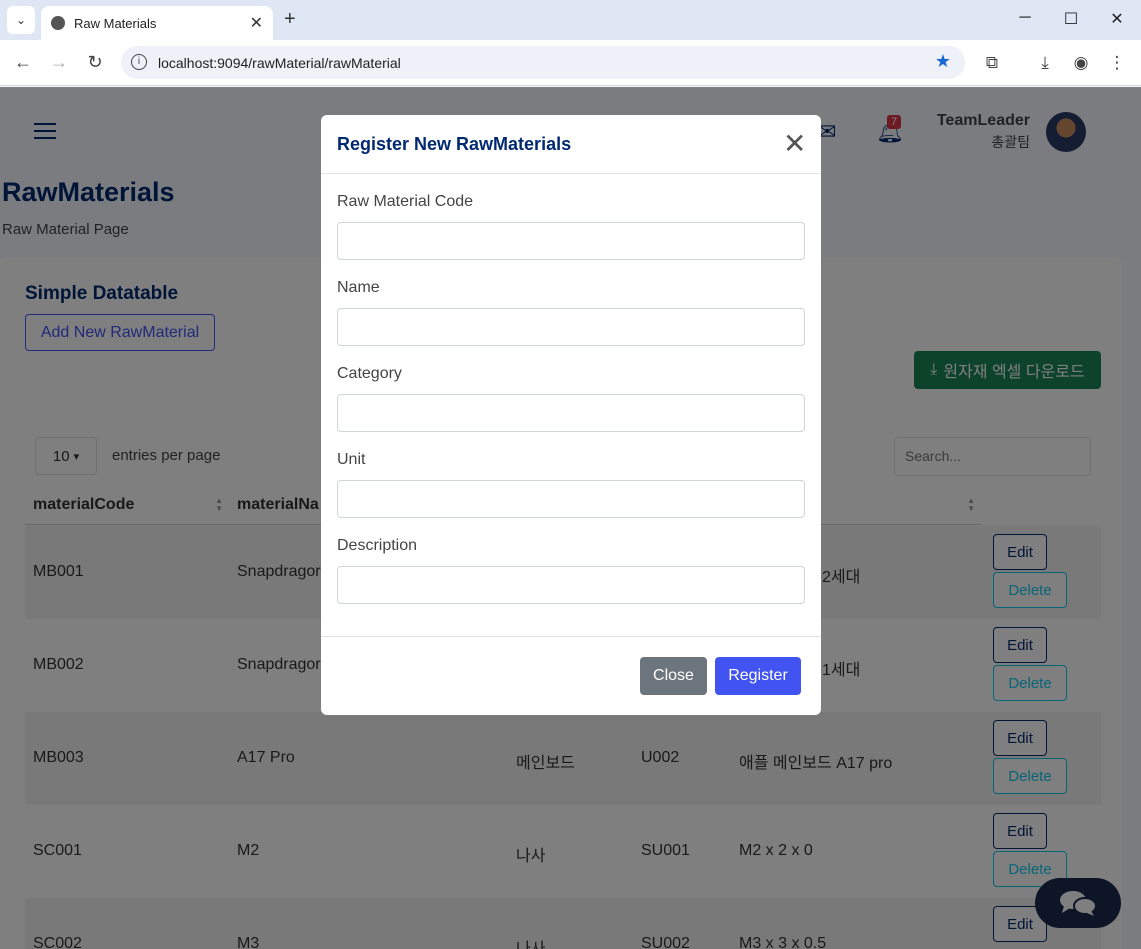 Image resolution: width=1141 pixels, height=949 pixels. What do you see at coordinates (358, 287) in the screenshot?
I see `field-label-name: Name` at bounding box center [358, 287].